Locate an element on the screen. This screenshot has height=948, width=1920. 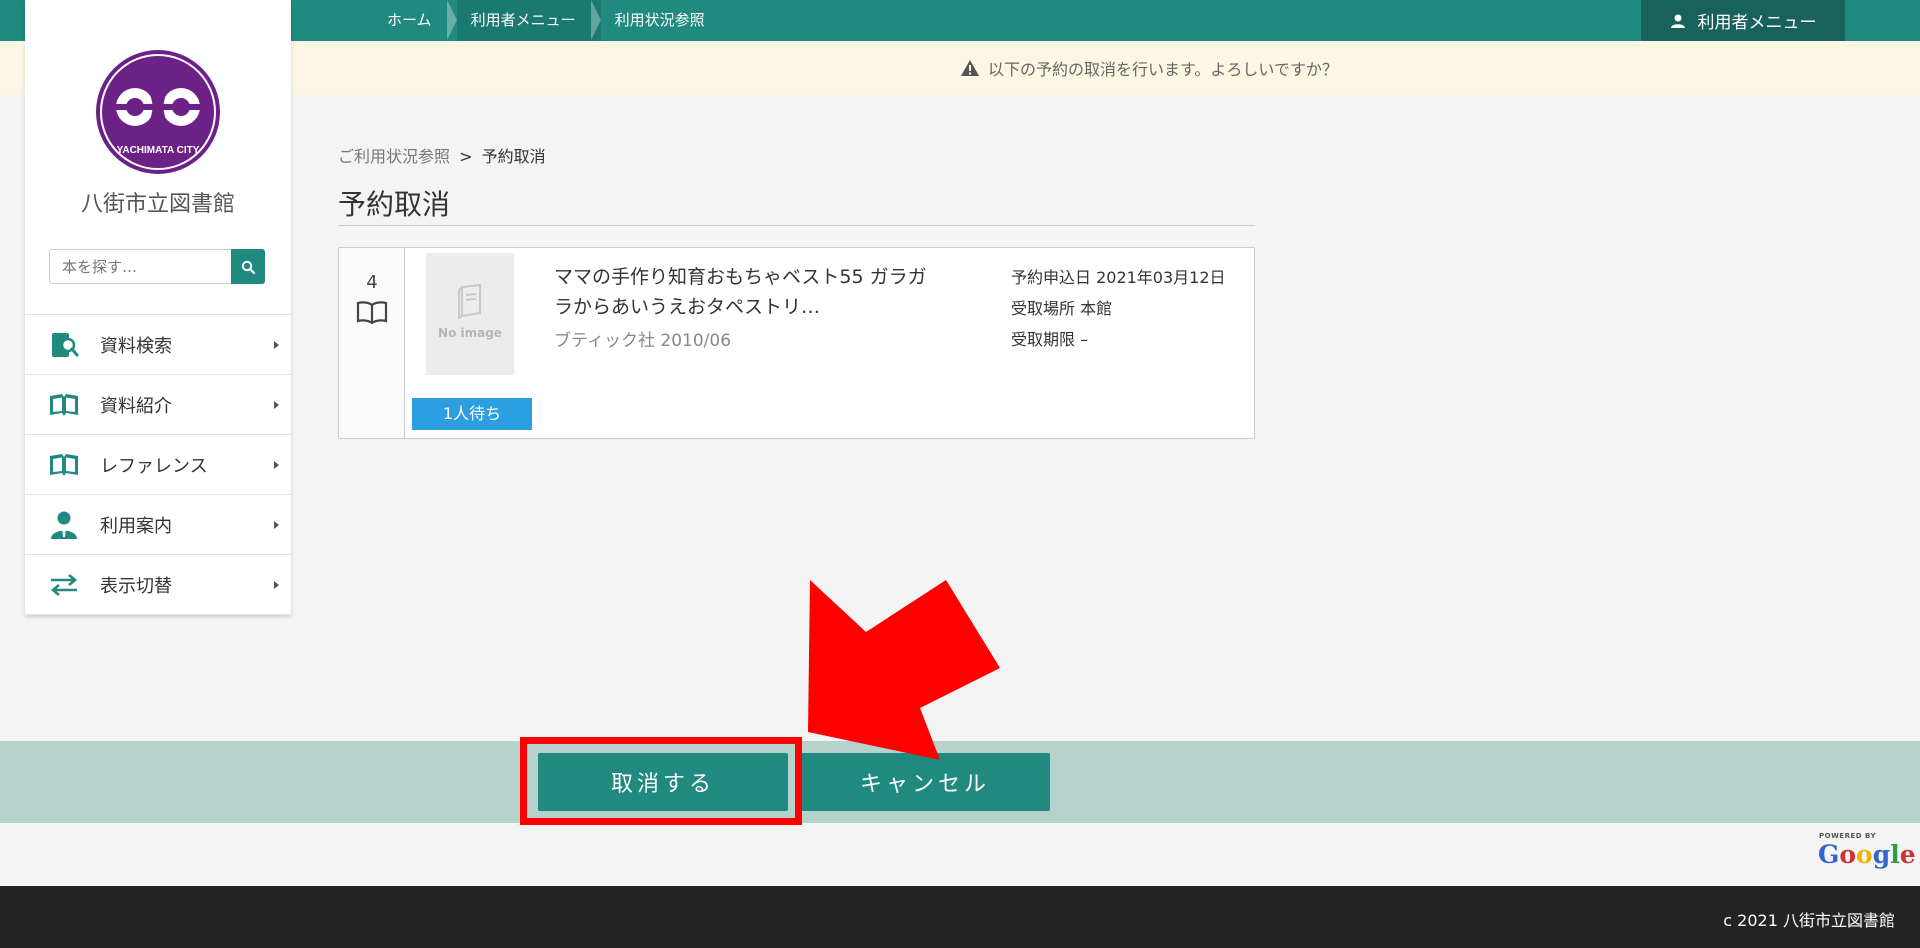
search-box is located at coordinates (157, 266).